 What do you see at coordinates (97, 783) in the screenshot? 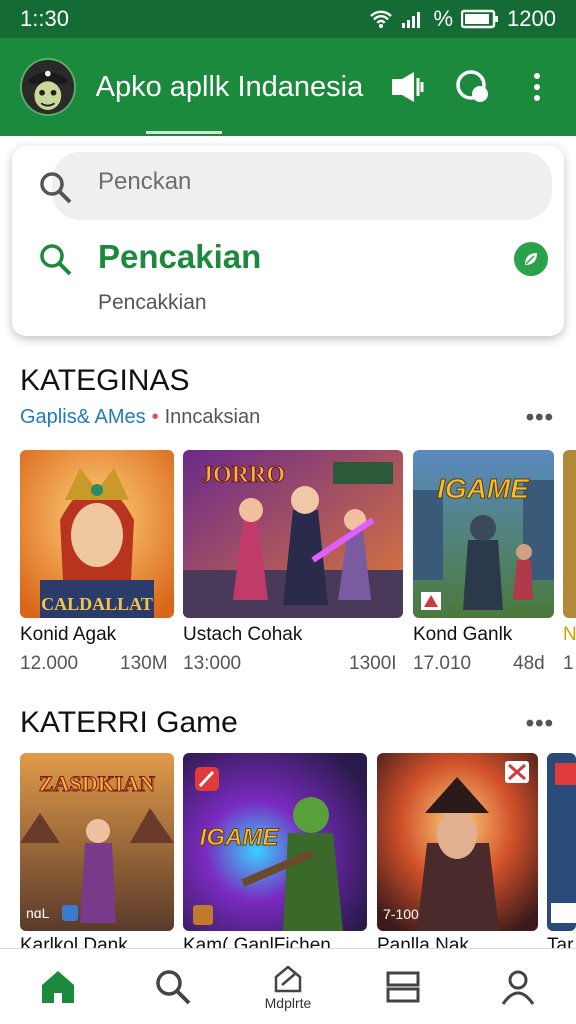
I see `cover-title: ZASDKIAN` at bounding box center [97, 783].